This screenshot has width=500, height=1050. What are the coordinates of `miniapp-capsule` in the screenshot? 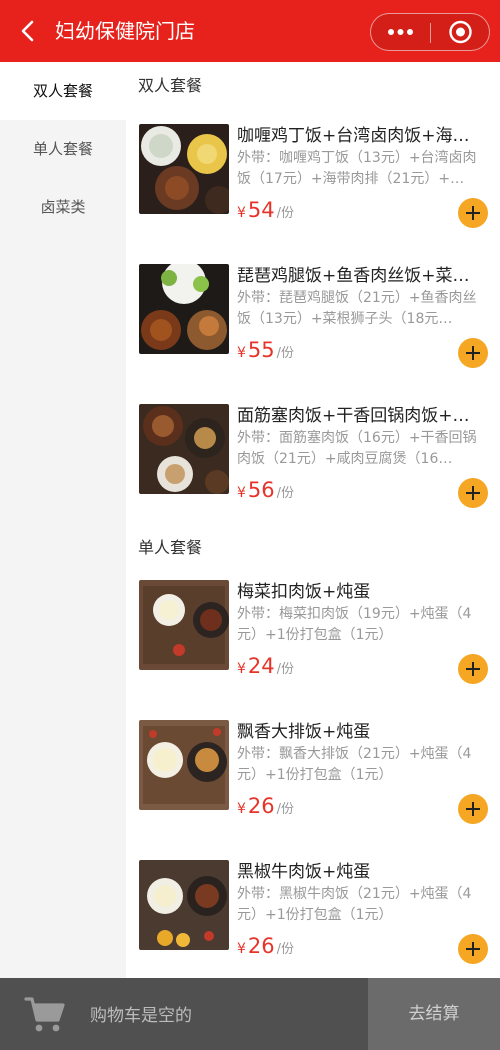 It's located at (430, 32).